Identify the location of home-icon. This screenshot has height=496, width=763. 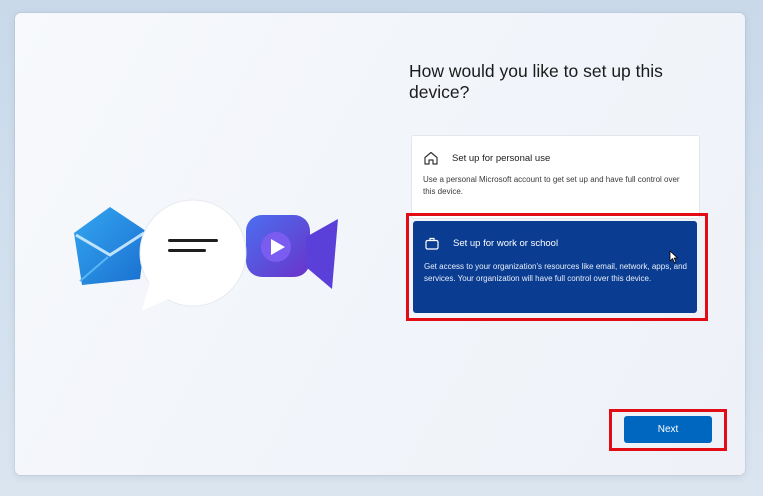
(431, 158).